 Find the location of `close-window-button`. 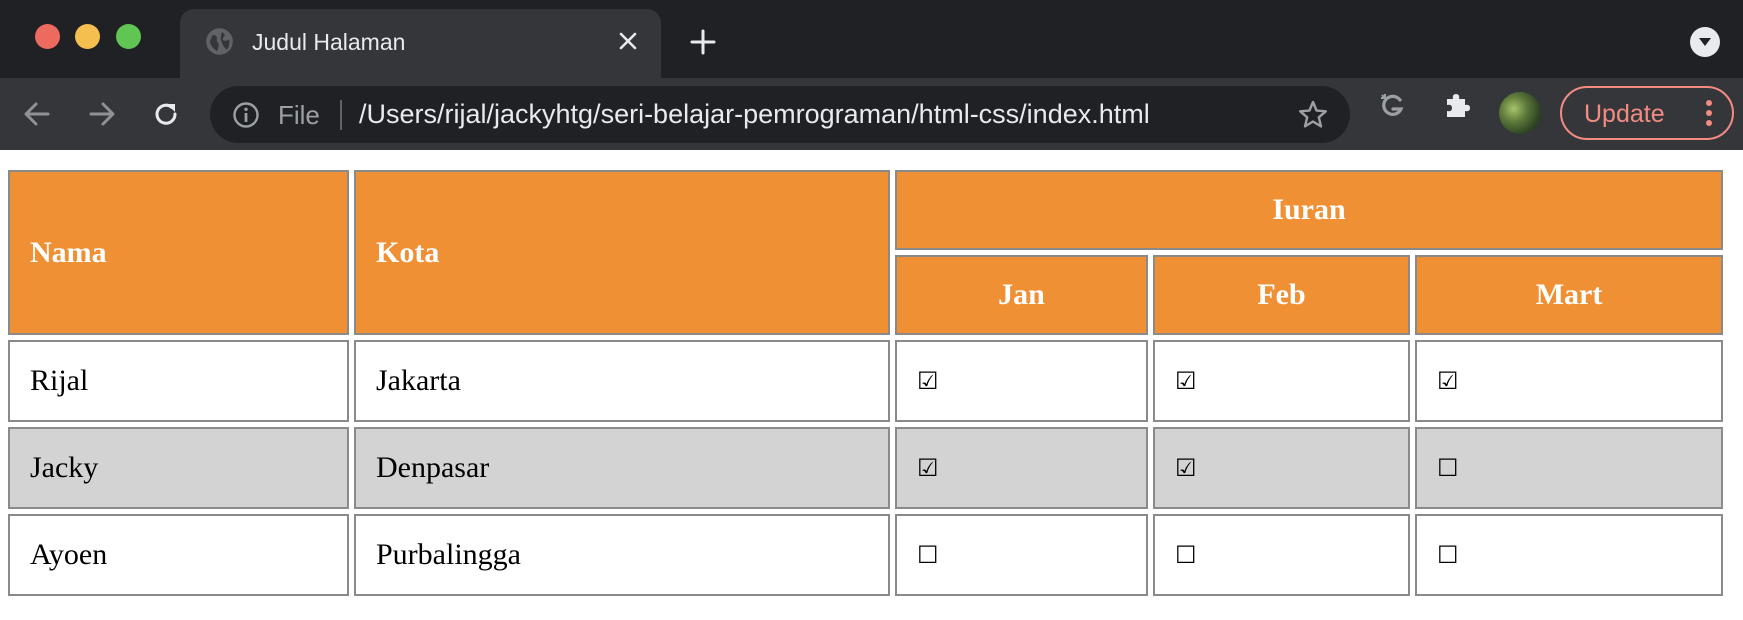

close-window-button is located at coordinates (47, 36).